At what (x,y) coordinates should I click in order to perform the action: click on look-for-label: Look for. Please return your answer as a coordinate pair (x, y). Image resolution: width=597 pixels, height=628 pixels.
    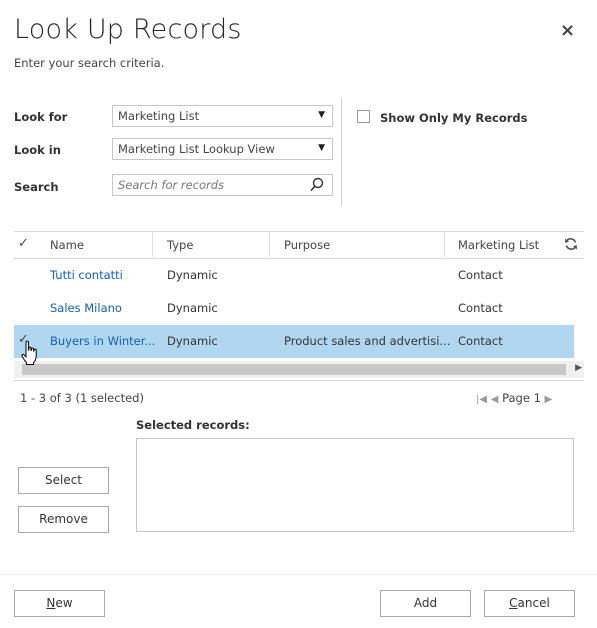
    Looking at the image, I should click on (41, 117).